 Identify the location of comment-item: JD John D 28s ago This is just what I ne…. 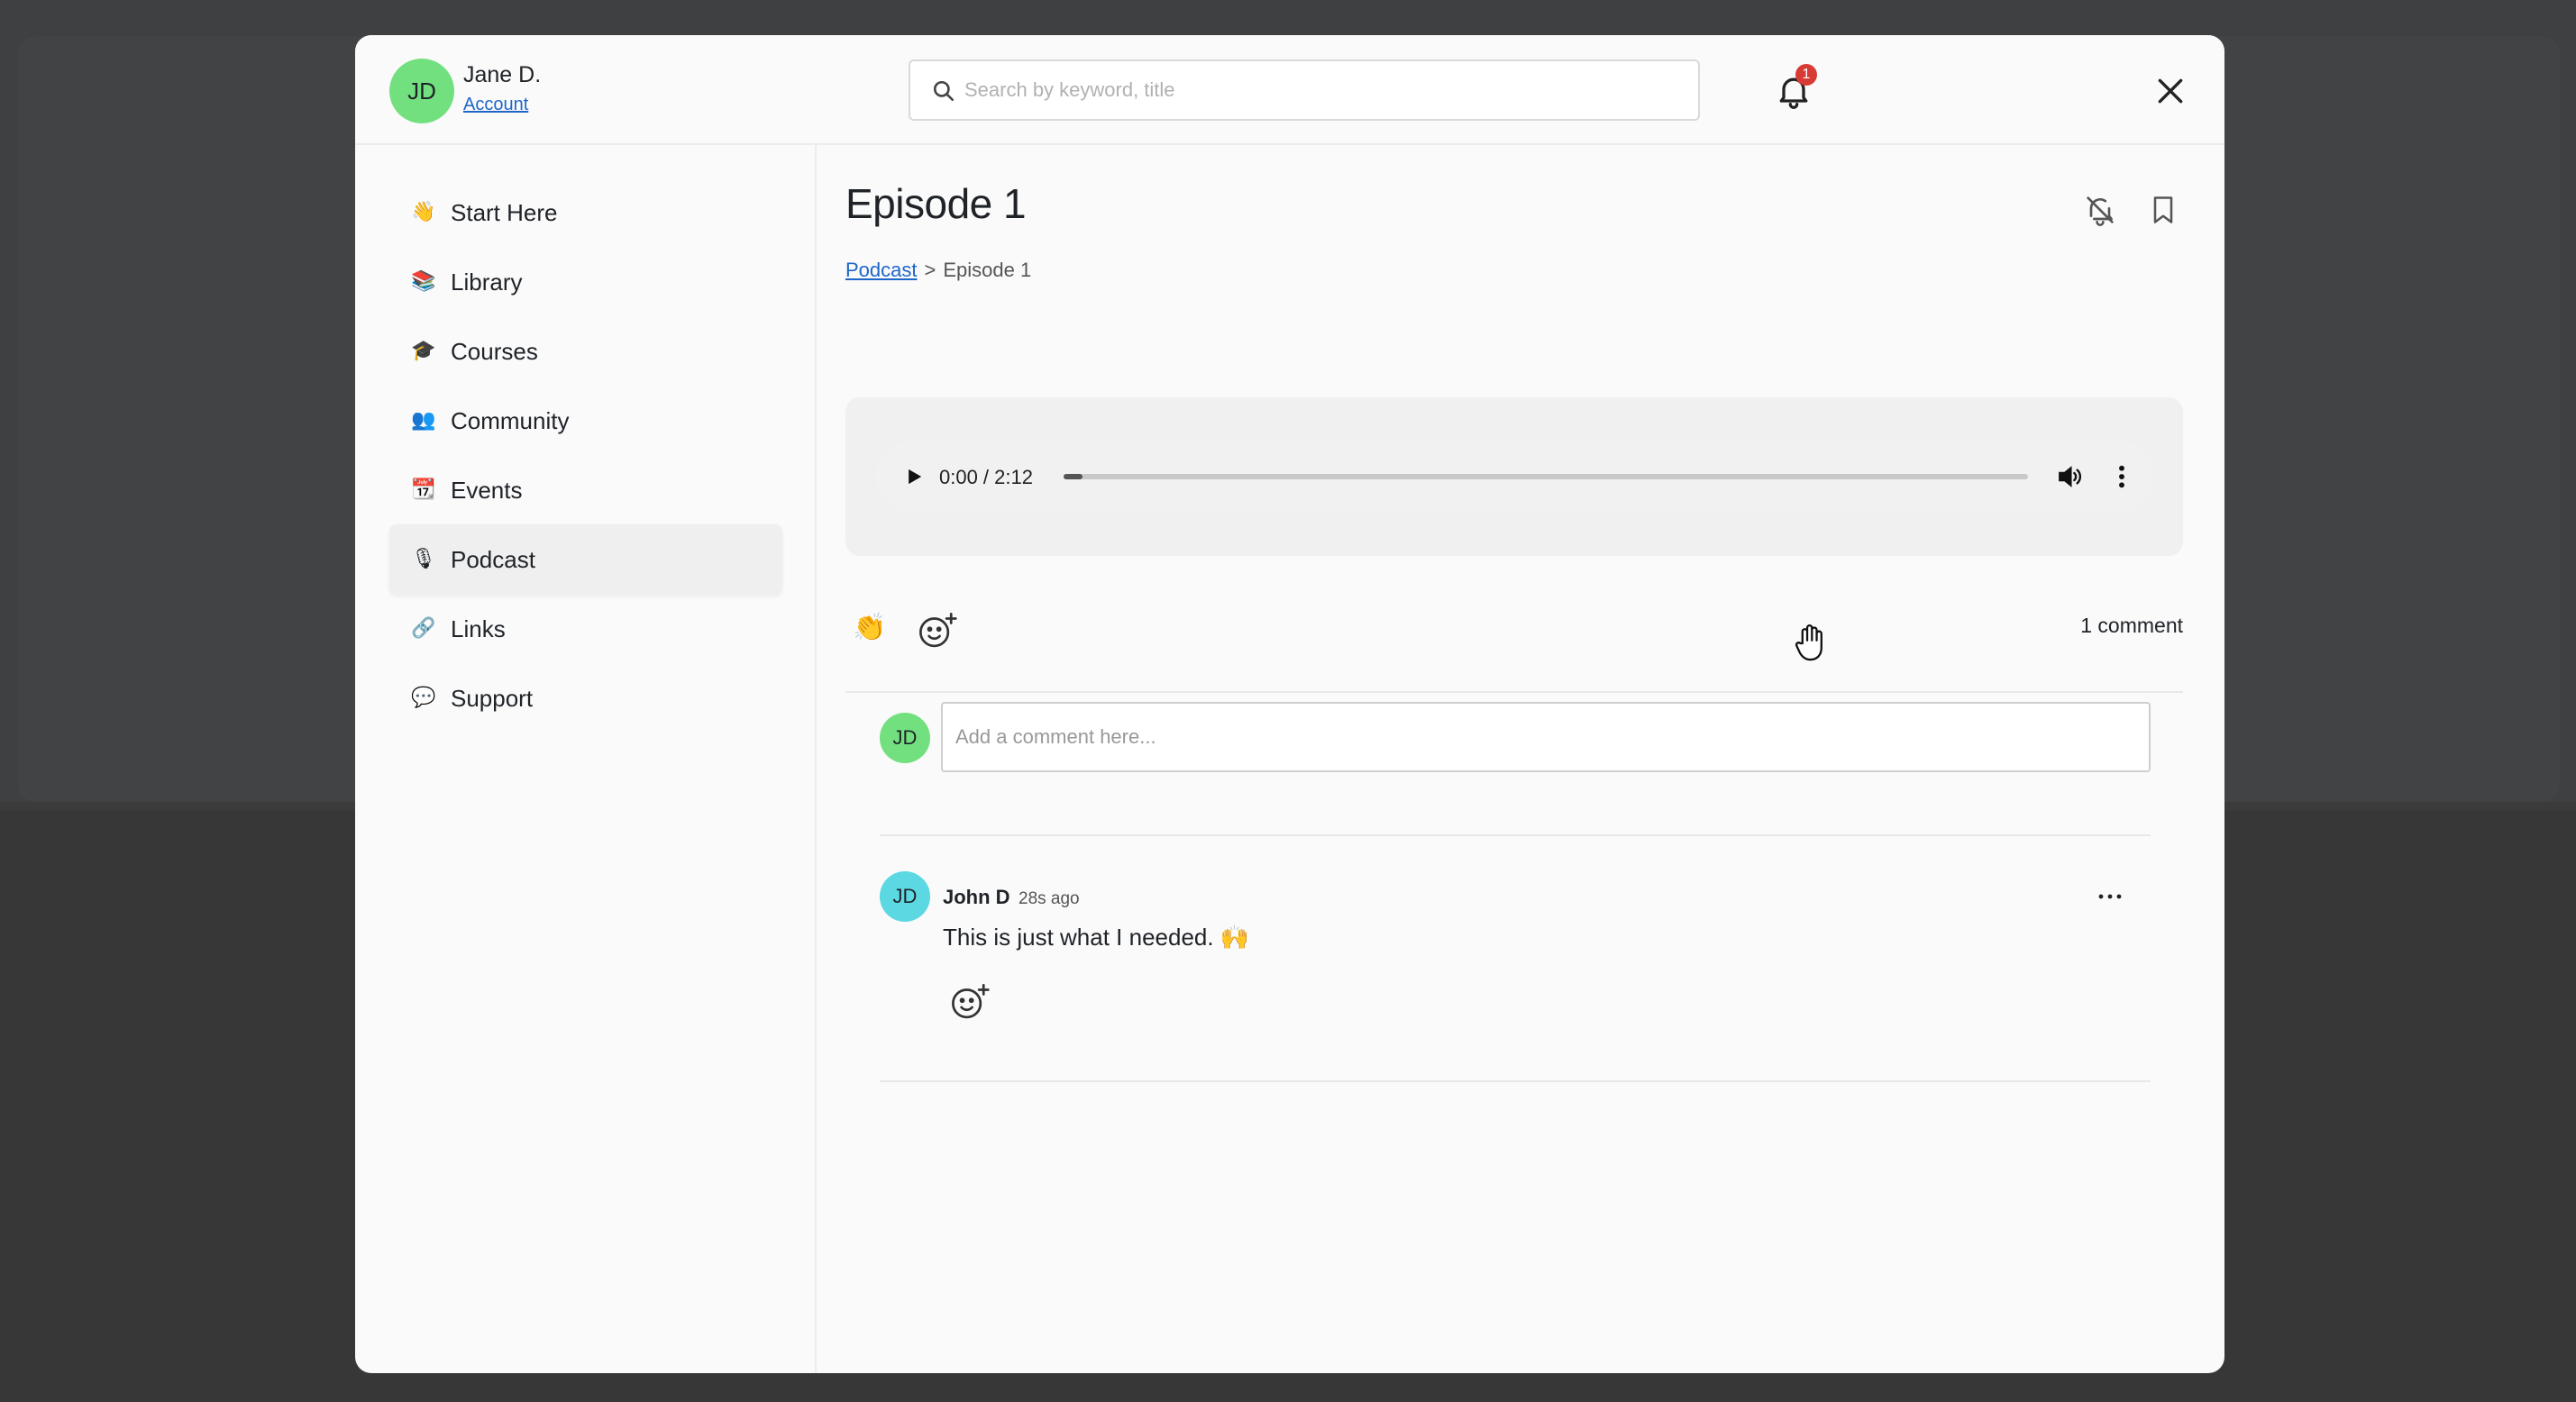
(1515, 962).